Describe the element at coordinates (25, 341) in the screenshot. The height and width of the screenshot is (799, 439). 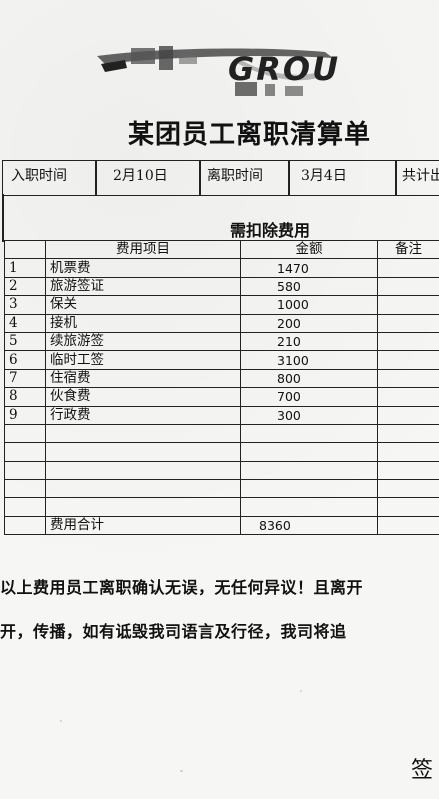
I see `row-no: 5` at that location.